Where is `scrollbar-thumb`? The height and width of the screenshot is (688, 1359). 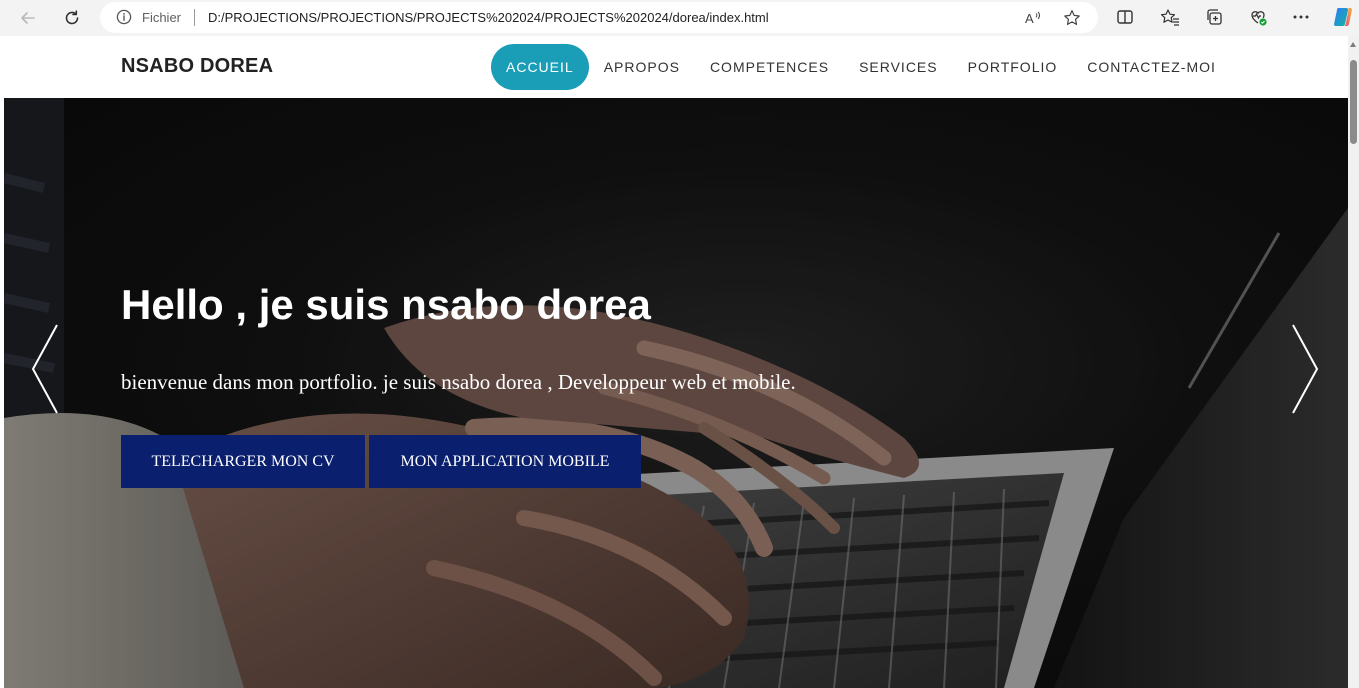
scrollbar-thumb is located at coordinates (1353, 102).